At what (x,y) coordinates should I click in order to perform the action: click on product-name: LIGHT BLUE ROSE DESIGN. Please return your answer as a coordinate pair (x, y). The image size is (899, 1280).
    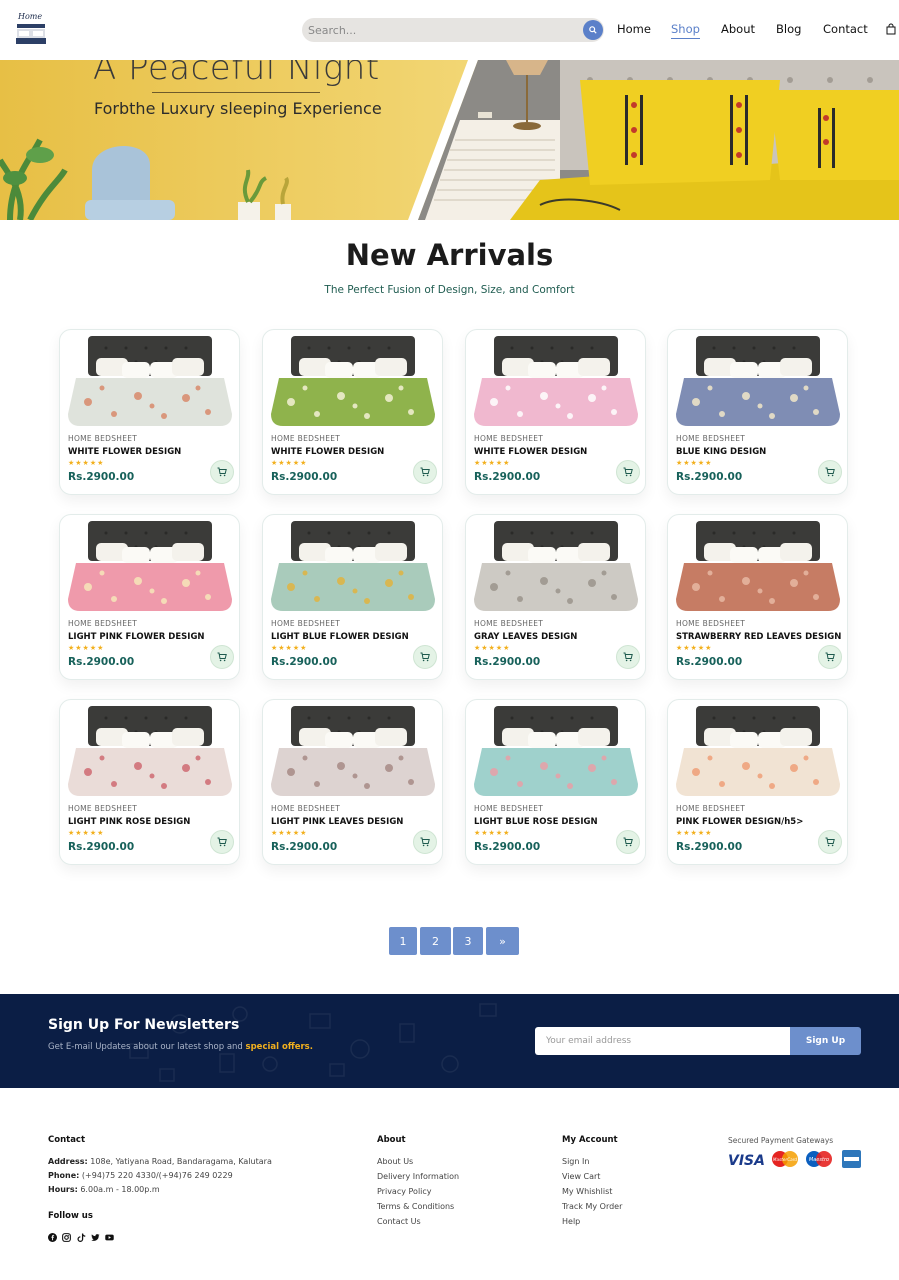
    Looking at the image, I should click on (536, 822).